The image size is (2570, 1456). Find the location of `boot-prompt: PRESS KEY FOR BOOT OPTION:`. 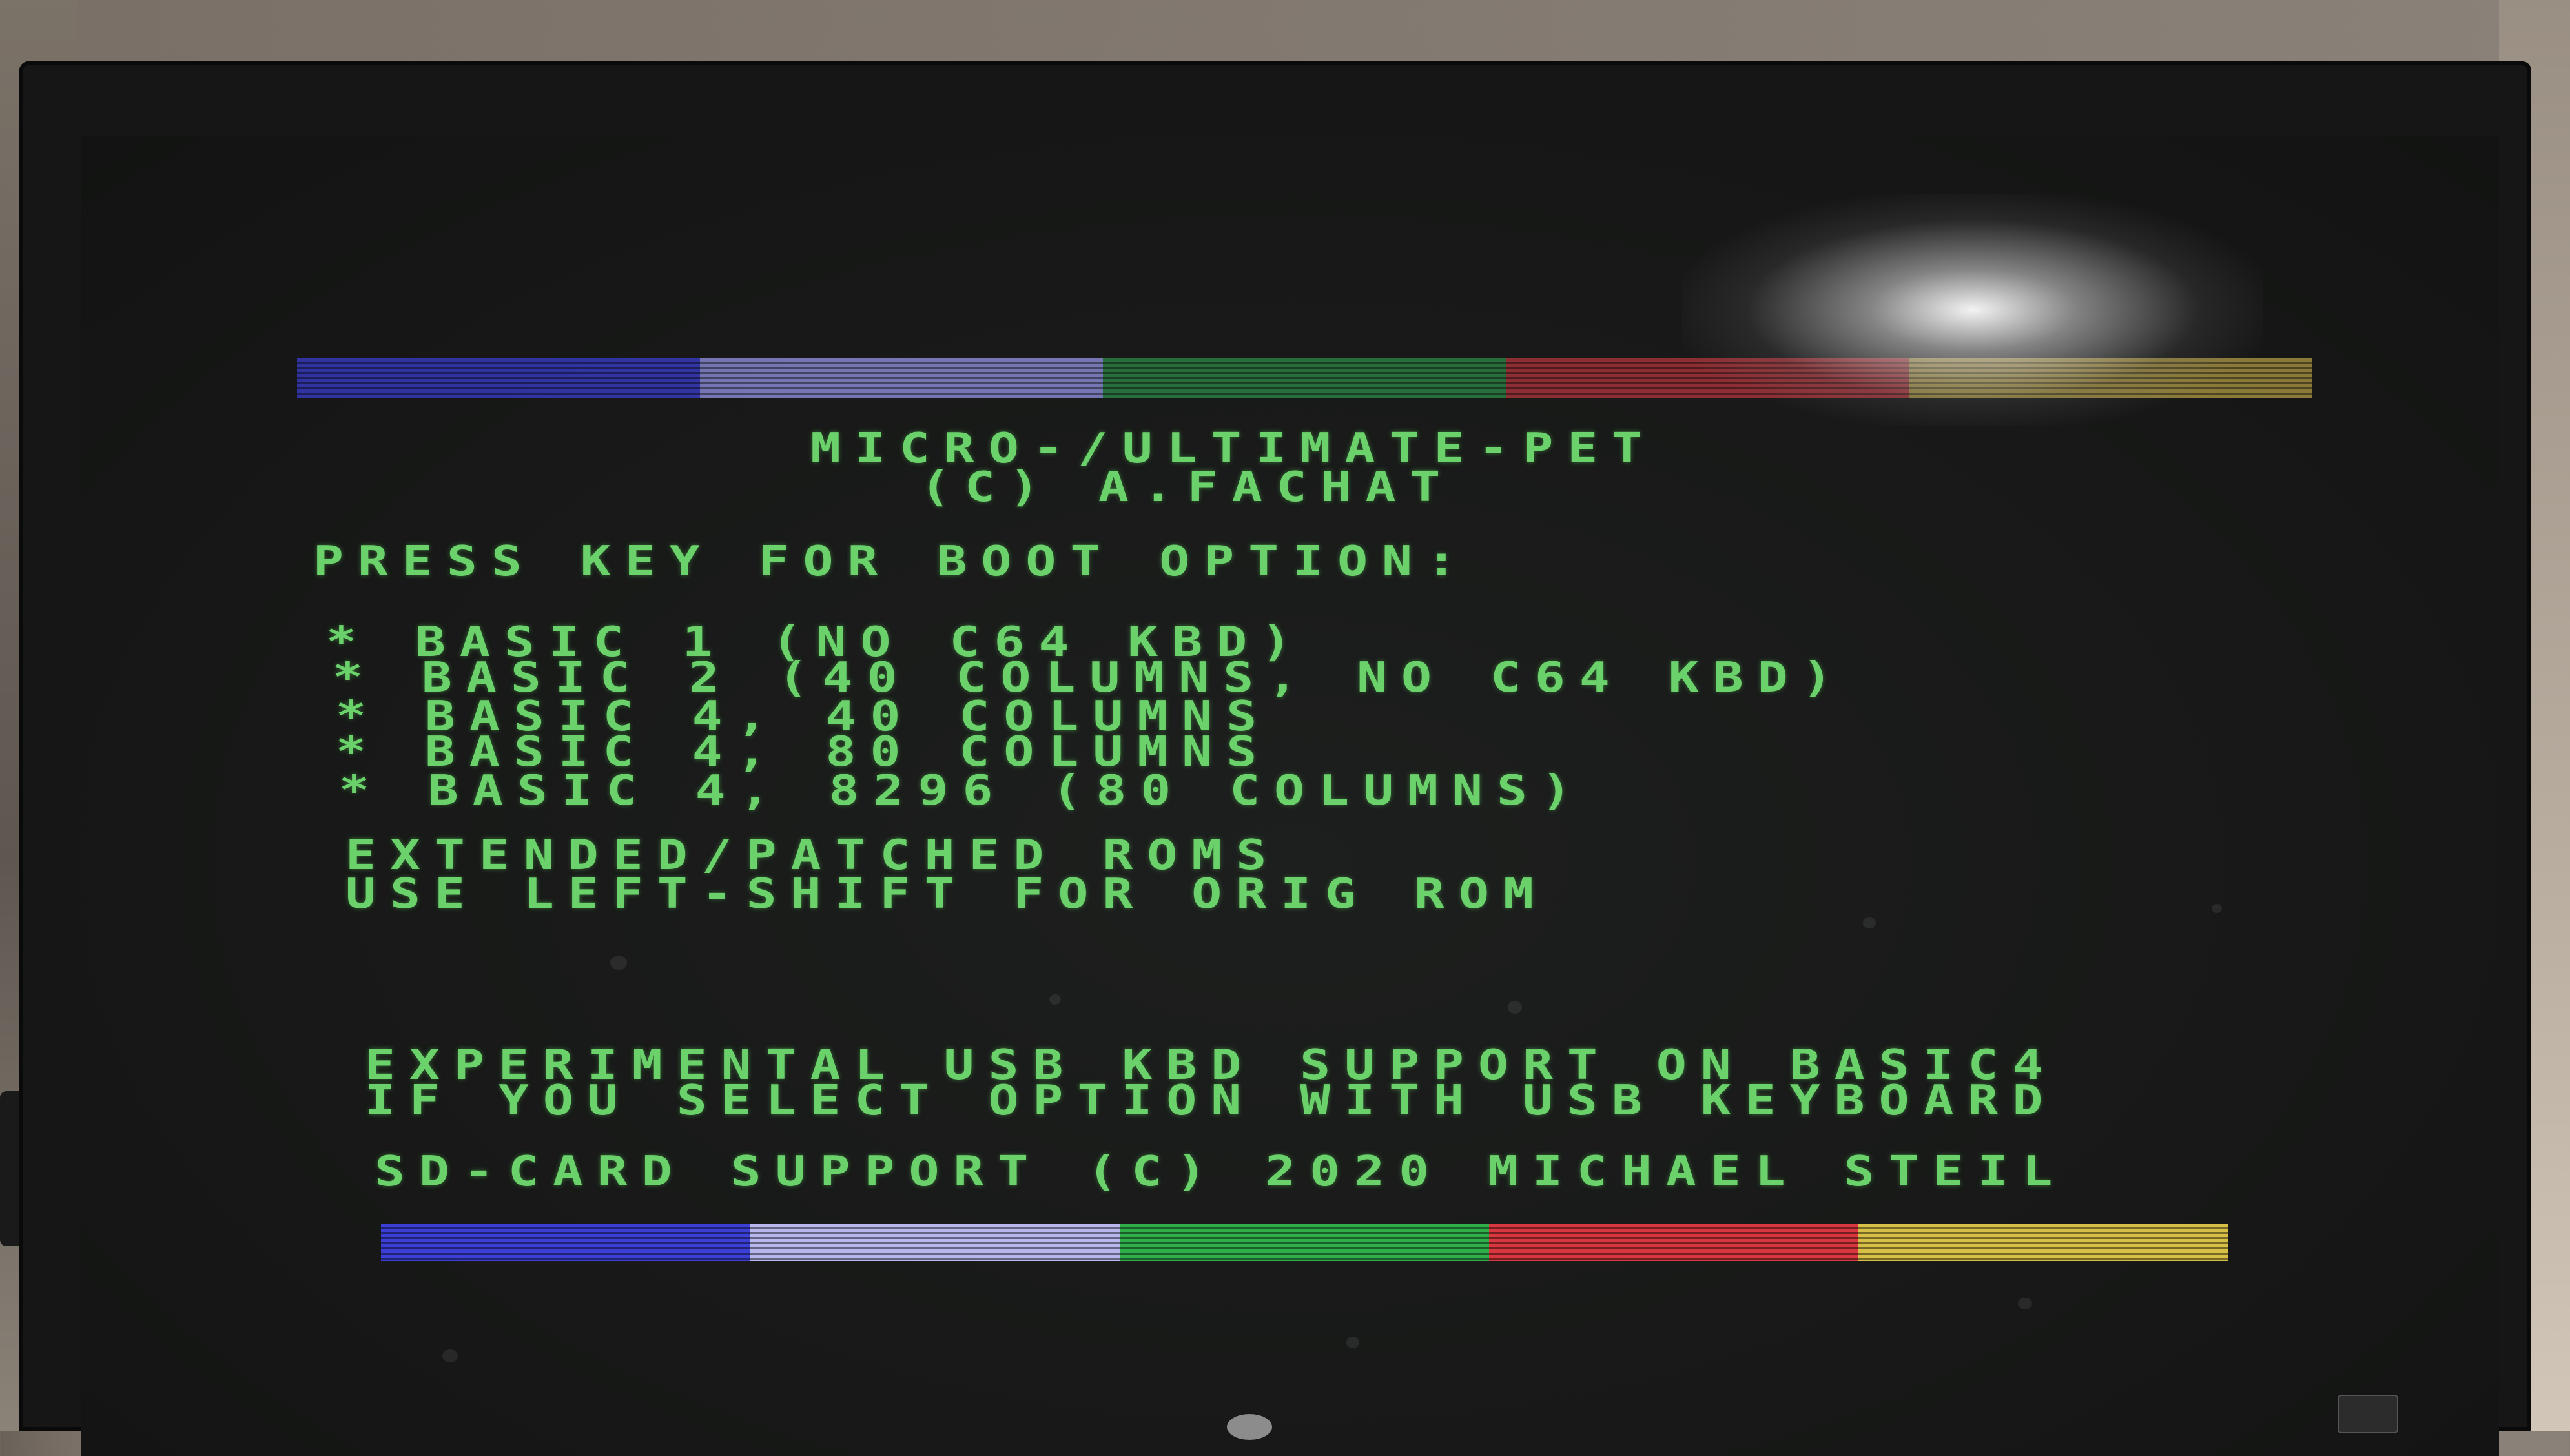

boot-prompt: PRESS KEY FOR BOOT OPTION: is located at coordinates (892, 561).